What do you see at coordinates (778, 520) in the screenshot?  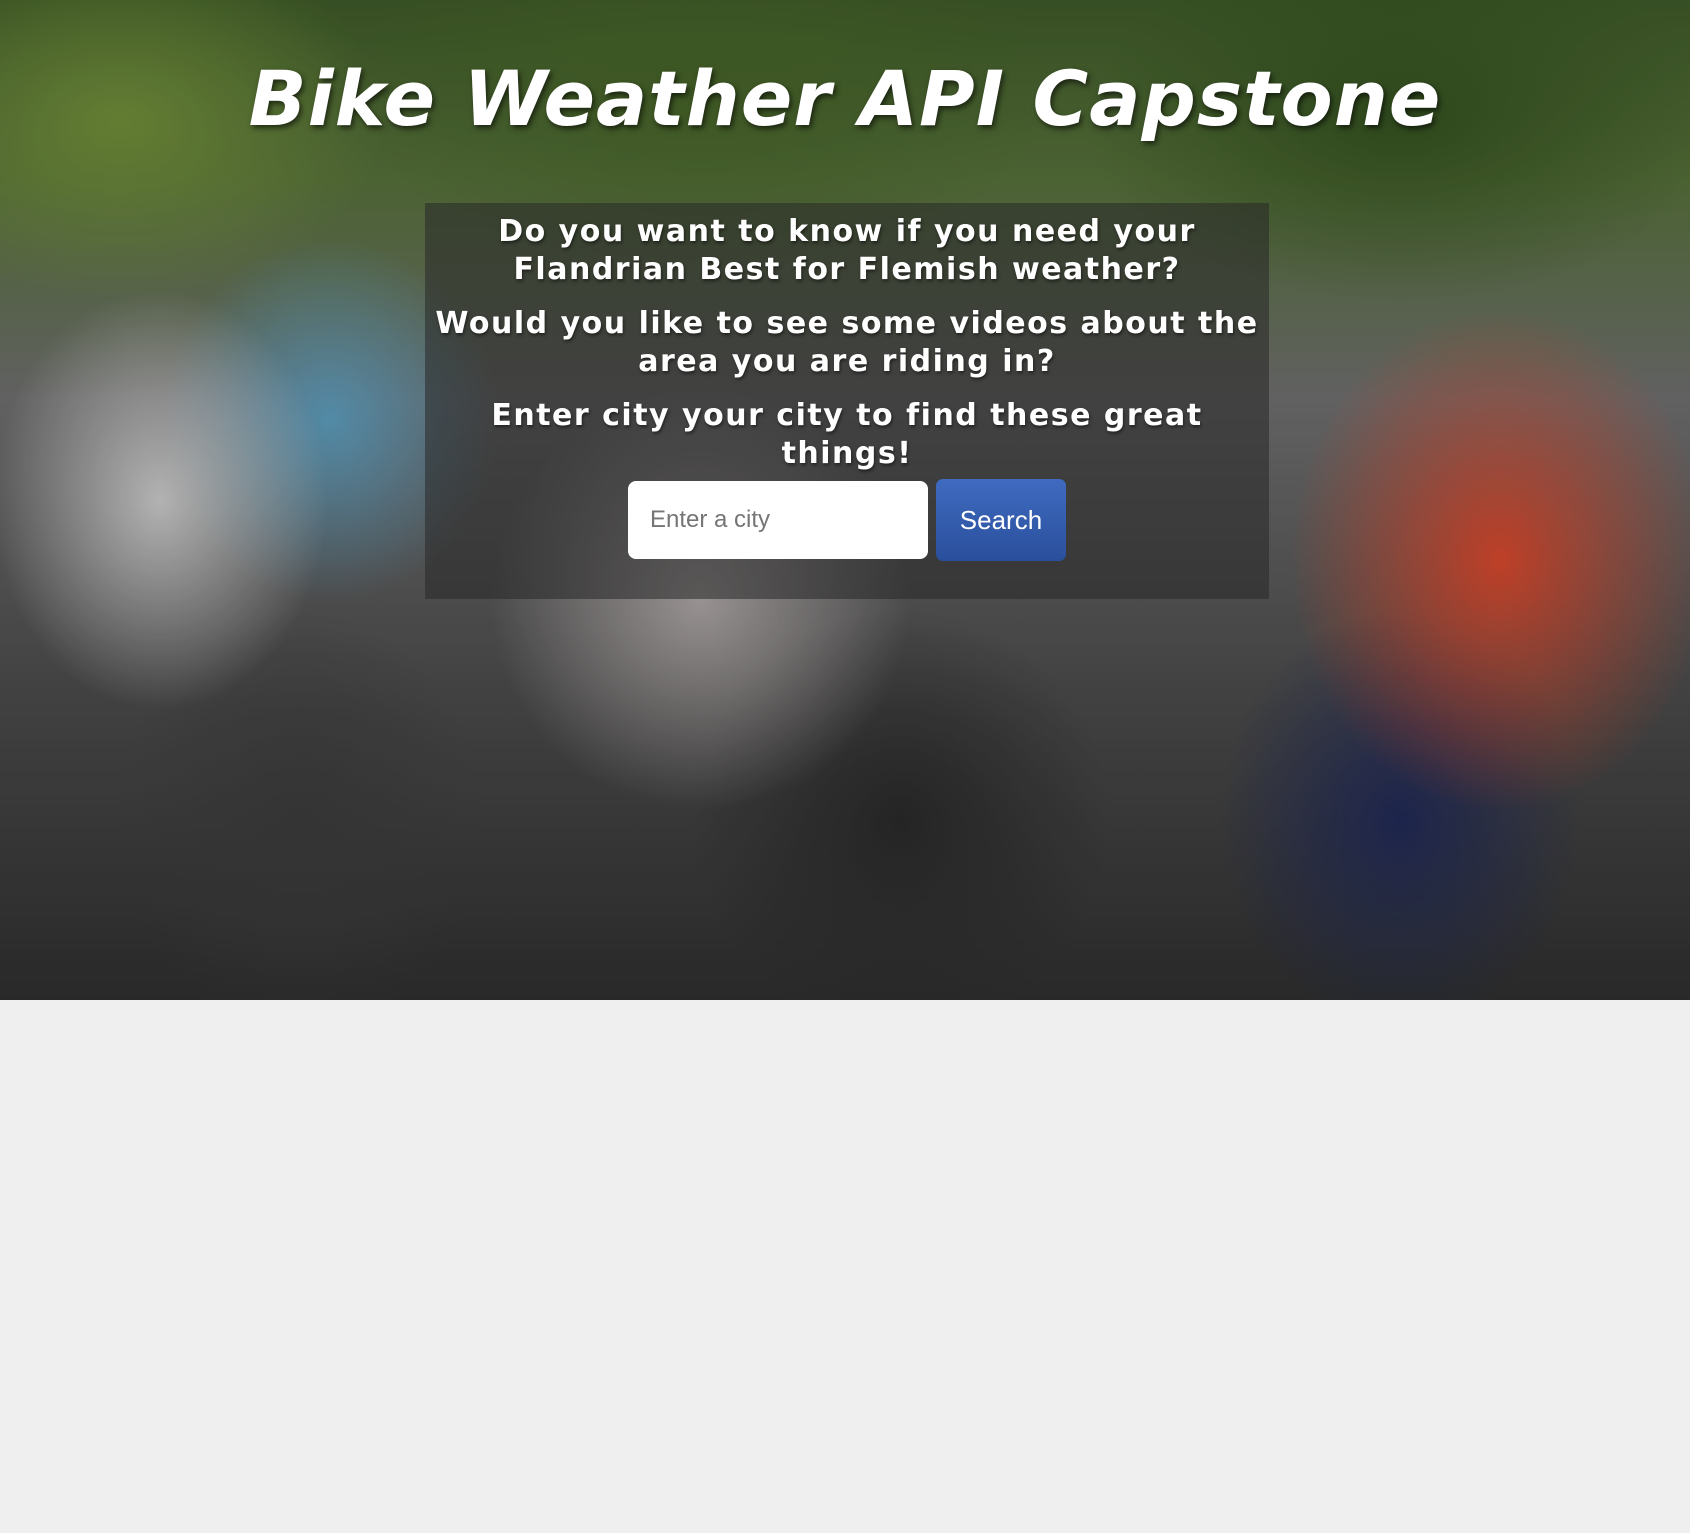 I see `city-search-input` at bounding box center [778, 520].